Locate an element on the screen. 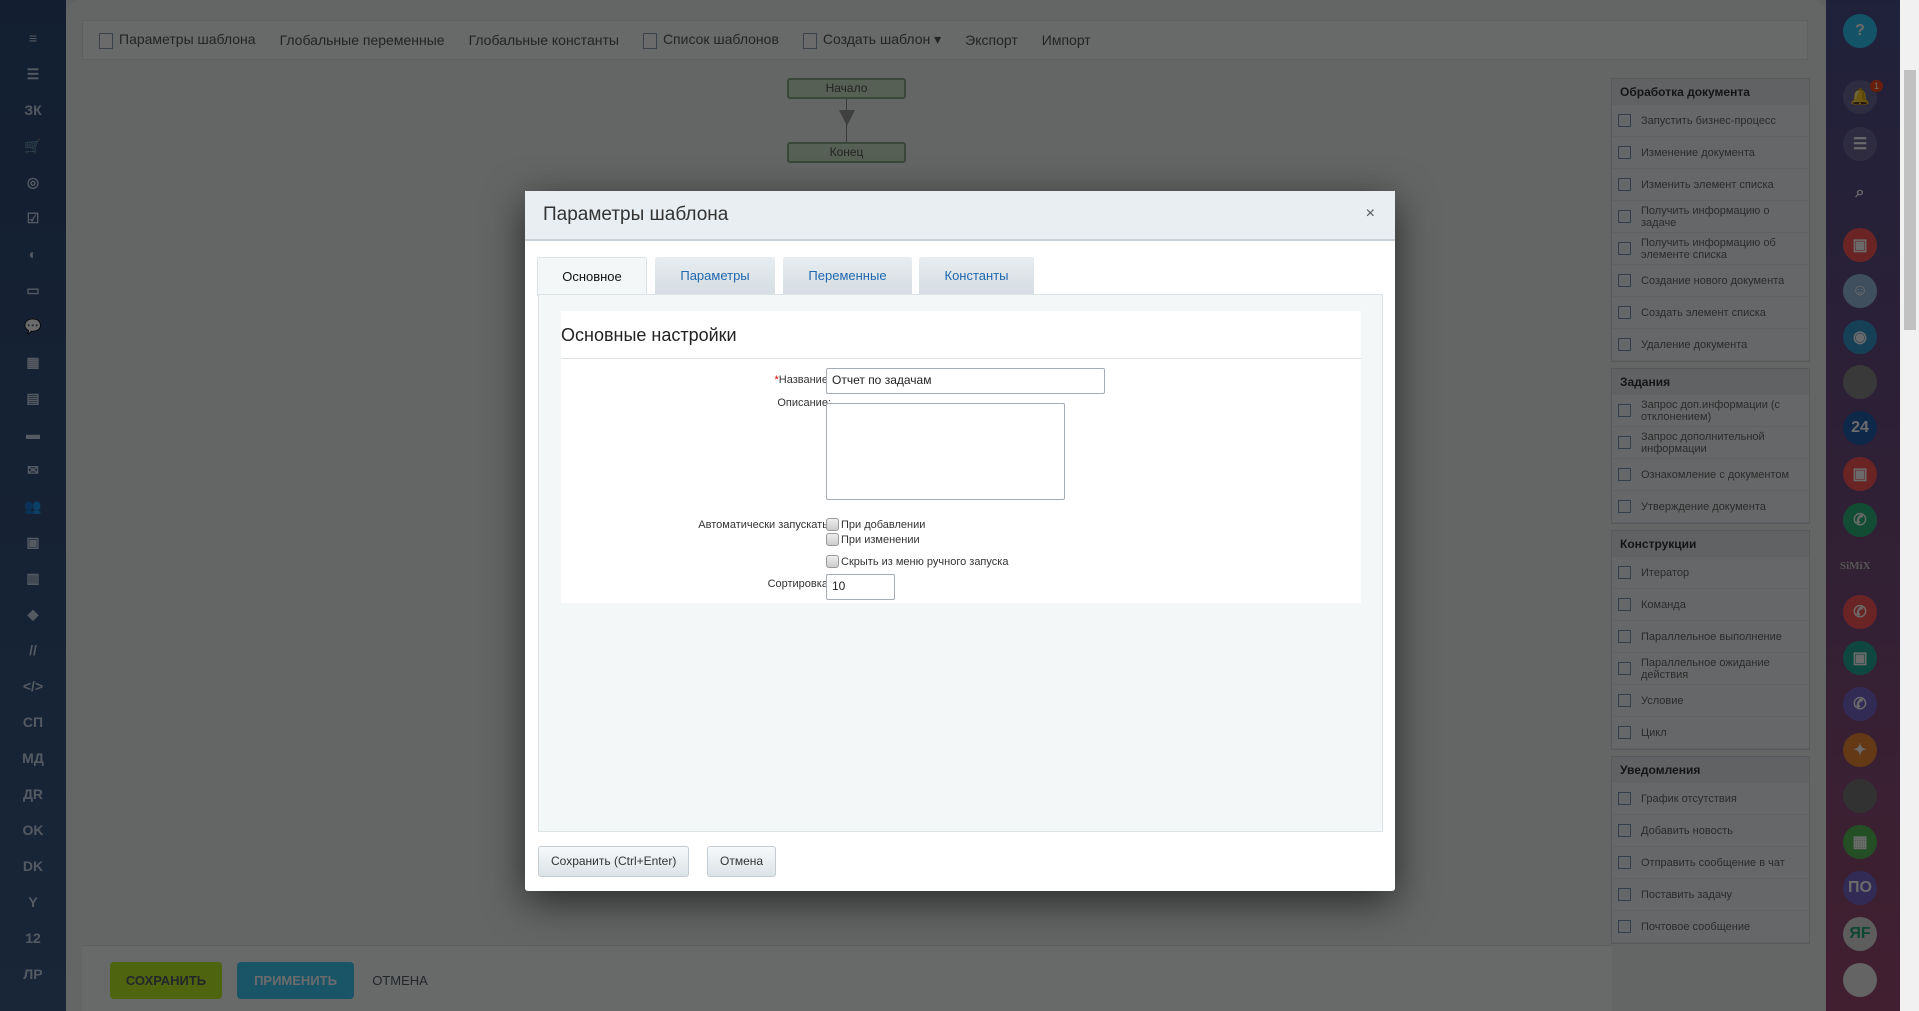 This screenshot has height=1011, width=1919. left-sidebar-item: ЛР is located at coordinates (33, 974).